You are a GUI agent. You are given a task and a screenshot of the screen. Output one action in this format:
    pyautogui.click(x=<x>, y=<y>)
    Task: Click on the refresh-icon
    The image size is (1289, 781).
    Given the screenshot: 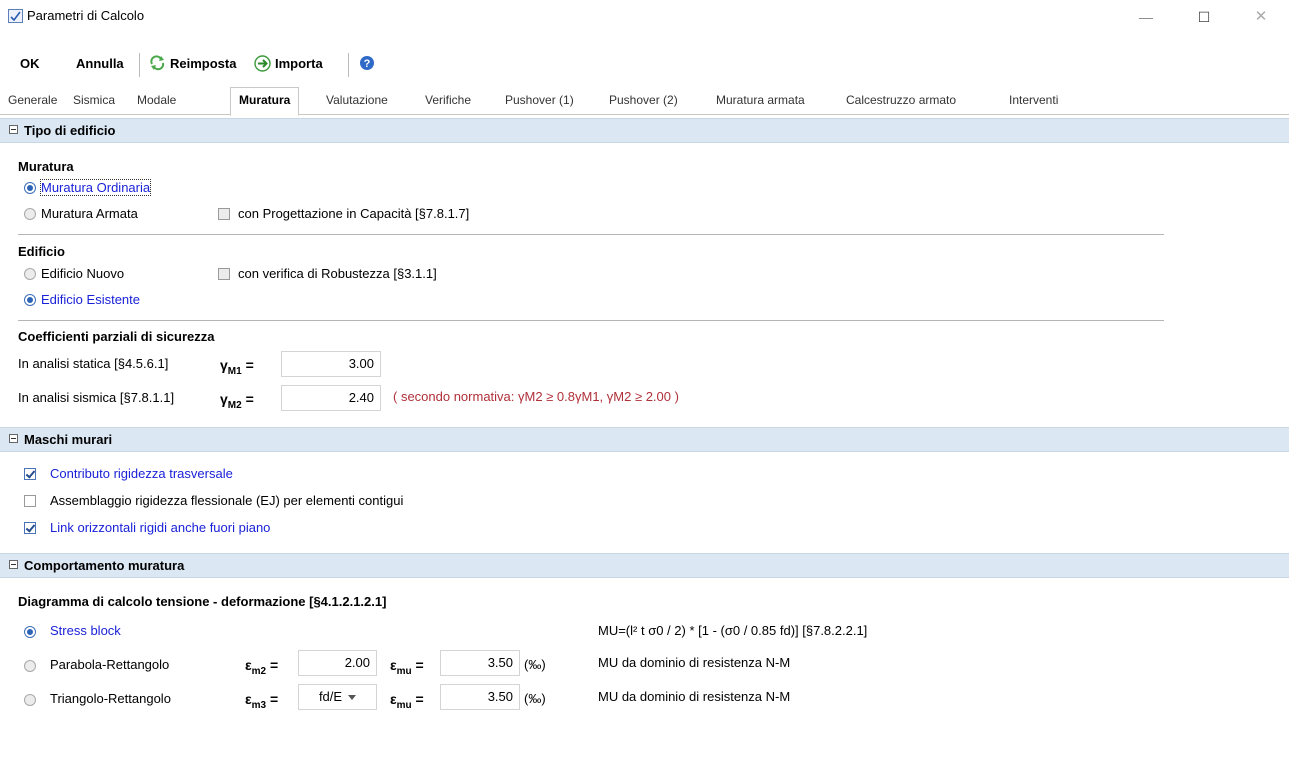 What is the action you would take?
    pyautogui.click(x=157, y=63)
    